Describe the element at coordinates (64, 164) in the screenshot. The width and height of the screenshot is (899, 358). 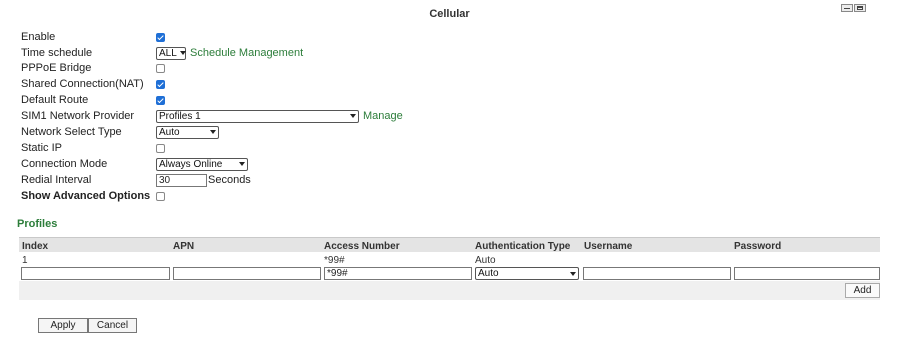
I see `connection-mode-label: Connection Mode` at that location.